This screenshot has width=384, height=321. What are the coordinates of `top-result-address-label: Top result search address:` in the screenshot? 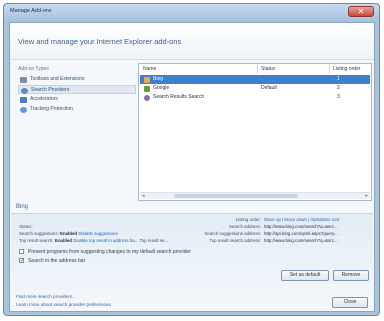 It's located at (235, 240).